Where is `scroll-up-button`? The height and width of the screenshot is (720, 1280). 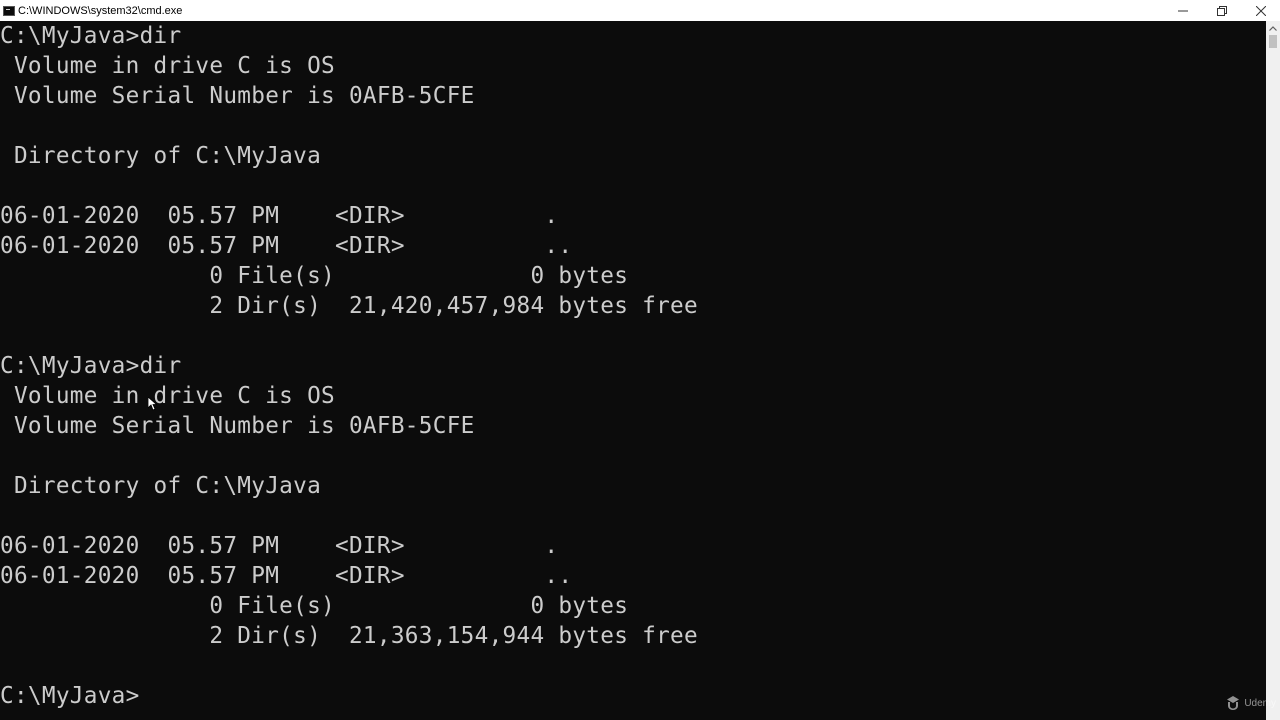 scroll-up-button is located at coordinates (1273, 28).